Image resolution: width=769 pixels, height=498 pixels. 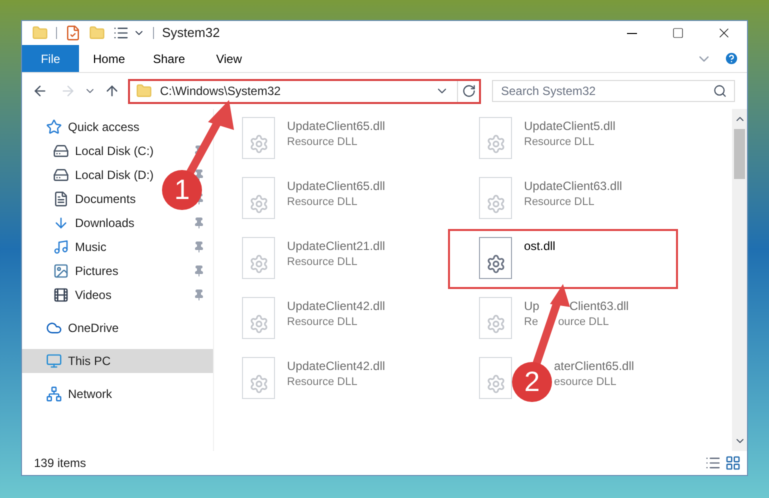 I want to click on window-title: System32, so click(x=191, y=33).